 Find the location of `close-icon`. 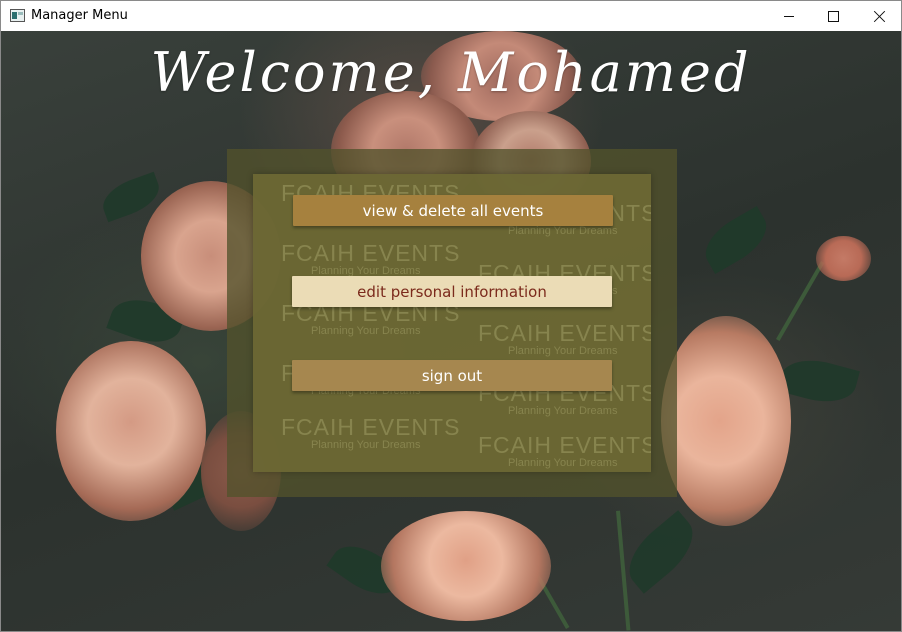

close-icon is located at coordinates (879, 16).